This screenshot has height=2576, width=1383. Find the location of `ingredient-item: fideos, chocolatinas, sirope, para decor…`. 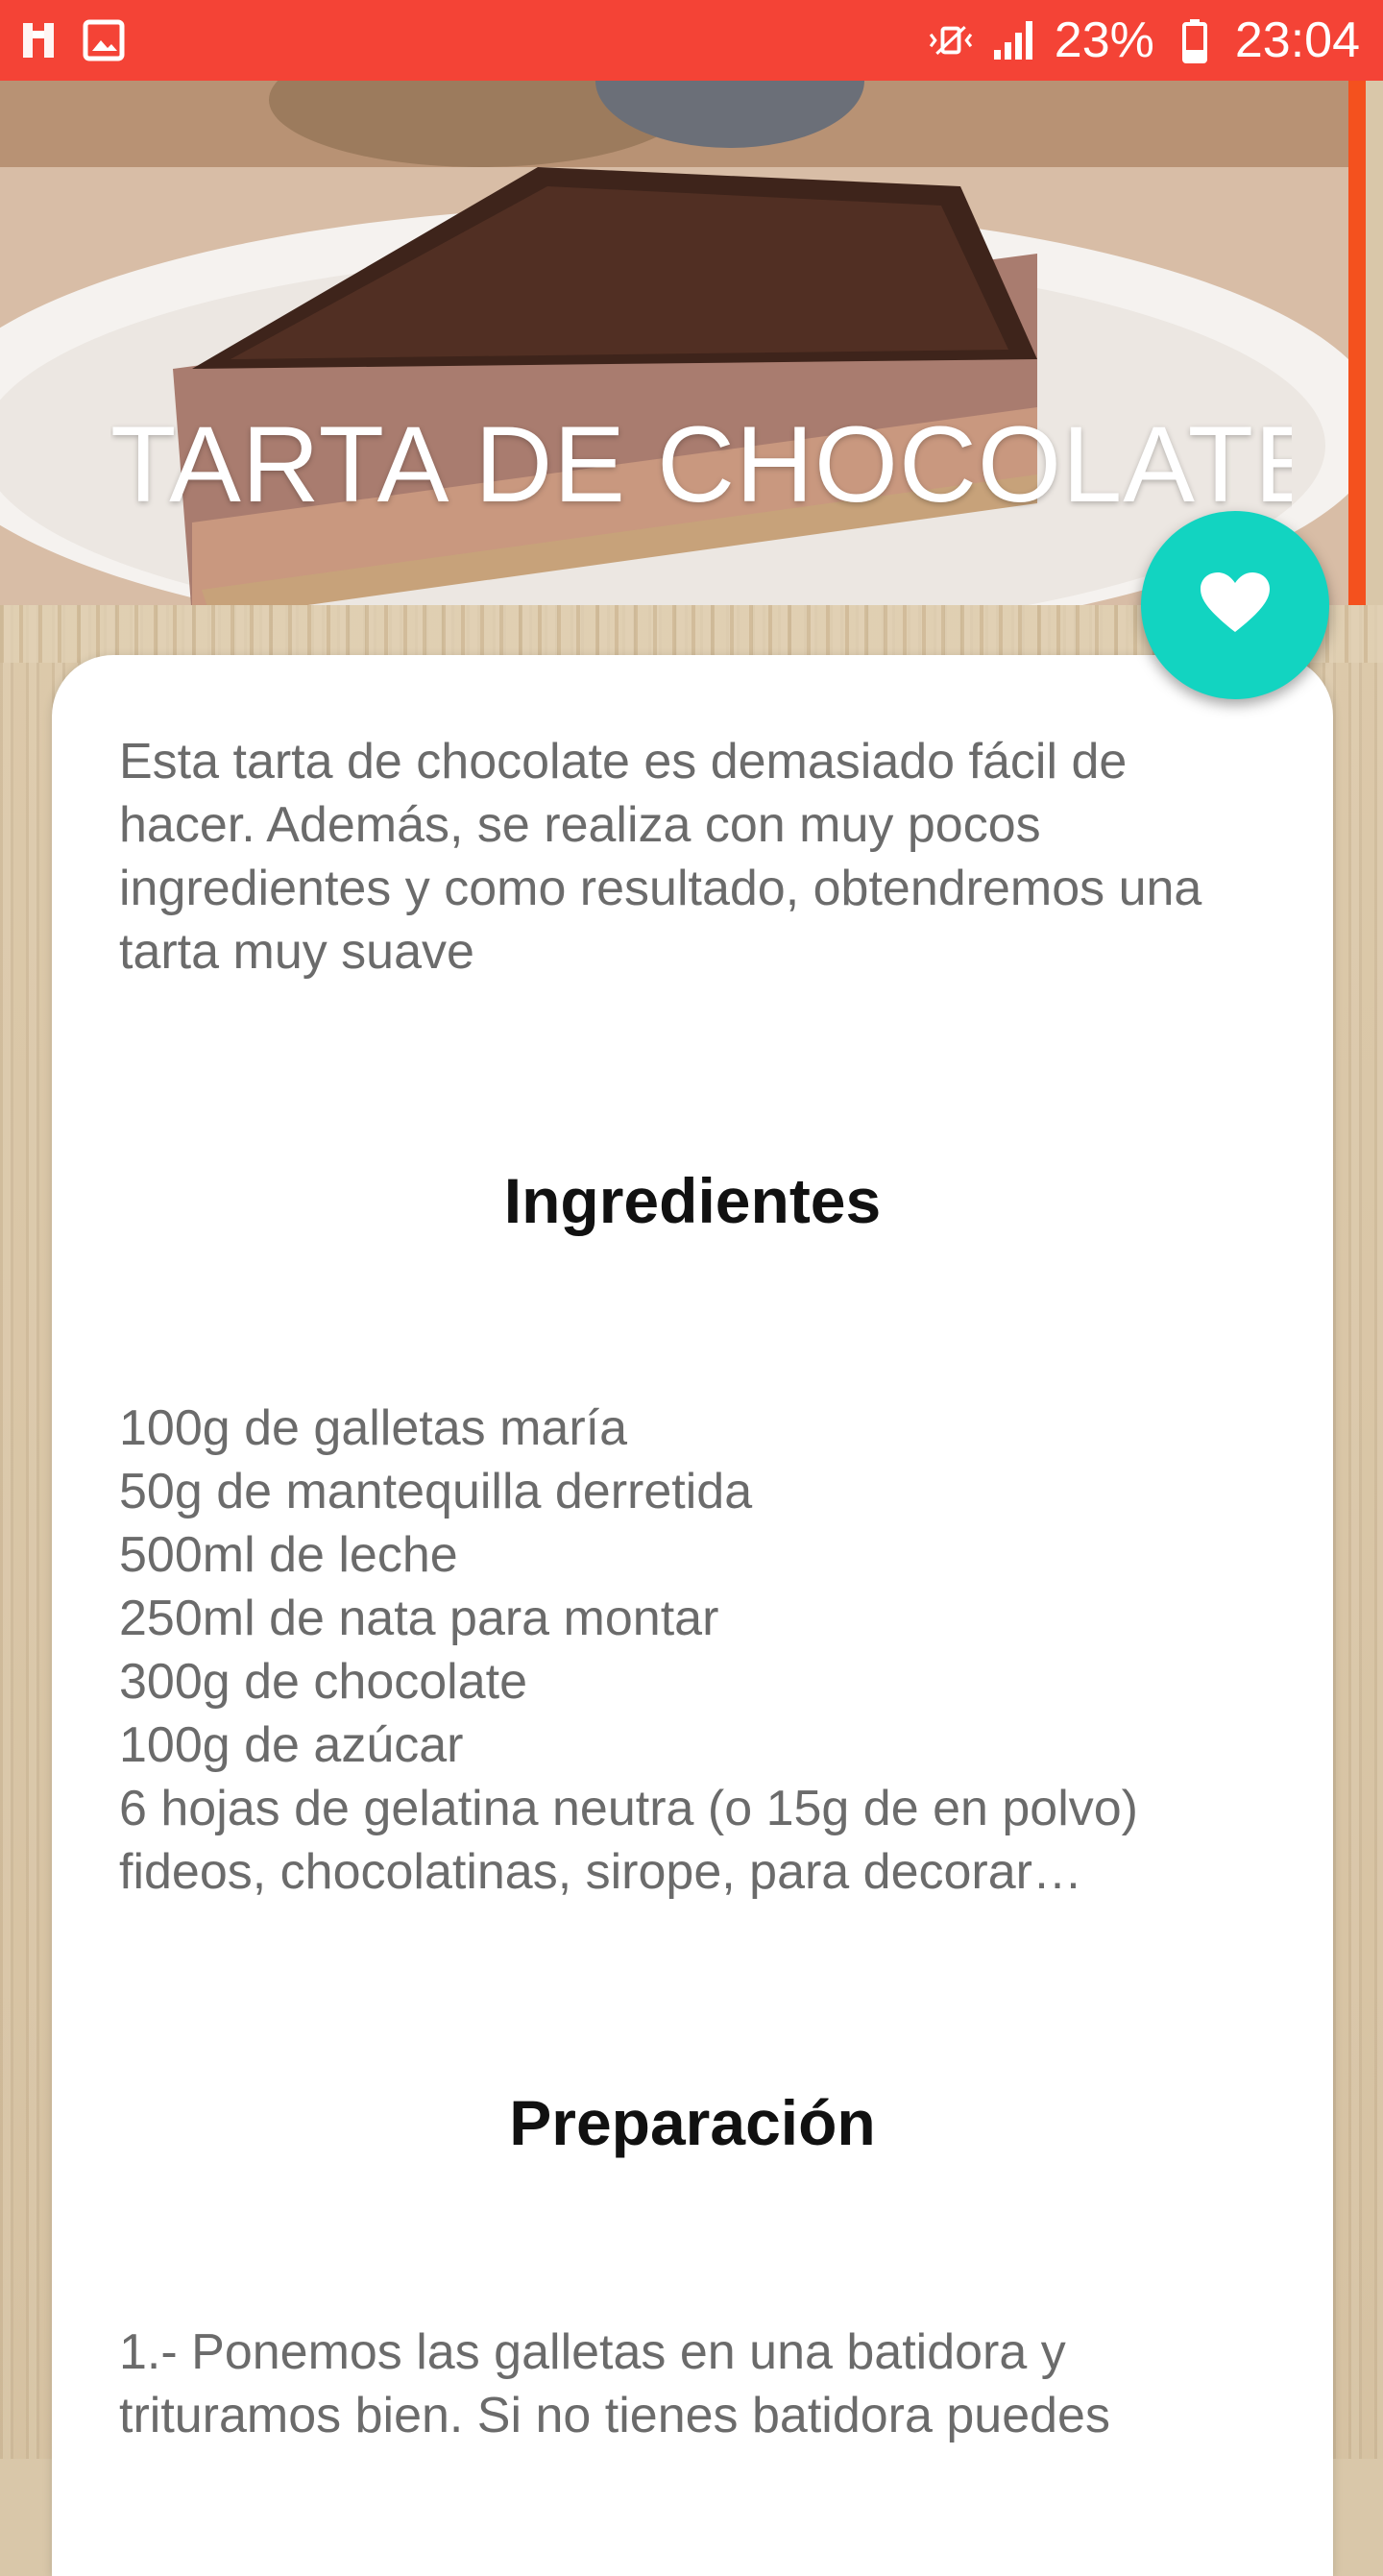

ingredient-item: fideos, chocolatinas, sirope, para decor… is located at coordinates (600, 1872).